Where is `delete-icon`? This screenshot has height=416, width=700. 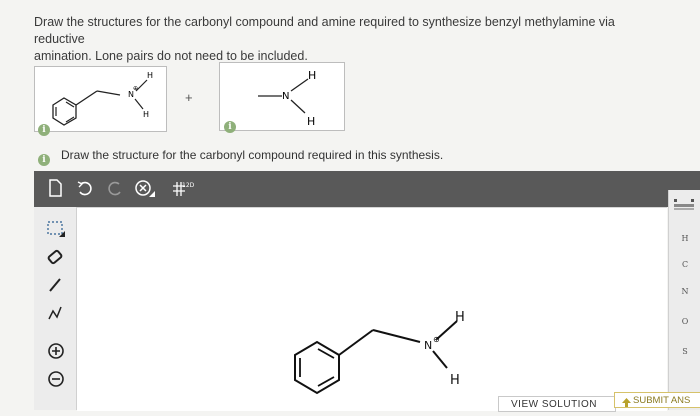 delete-icon is located at coordinates (145, 189).